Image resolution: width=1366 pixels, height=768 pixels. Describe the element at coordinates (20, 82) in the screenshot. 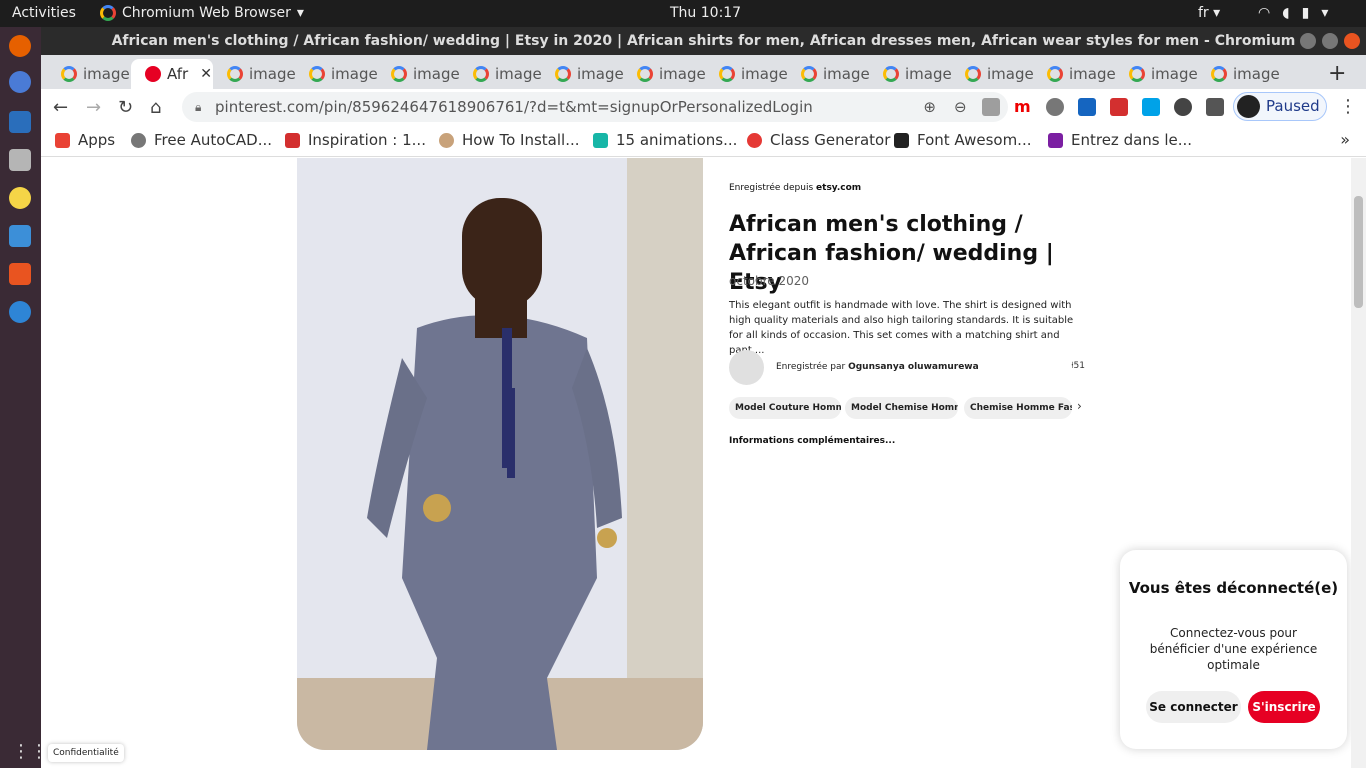

I see `chromium-dock-icon` at that location.